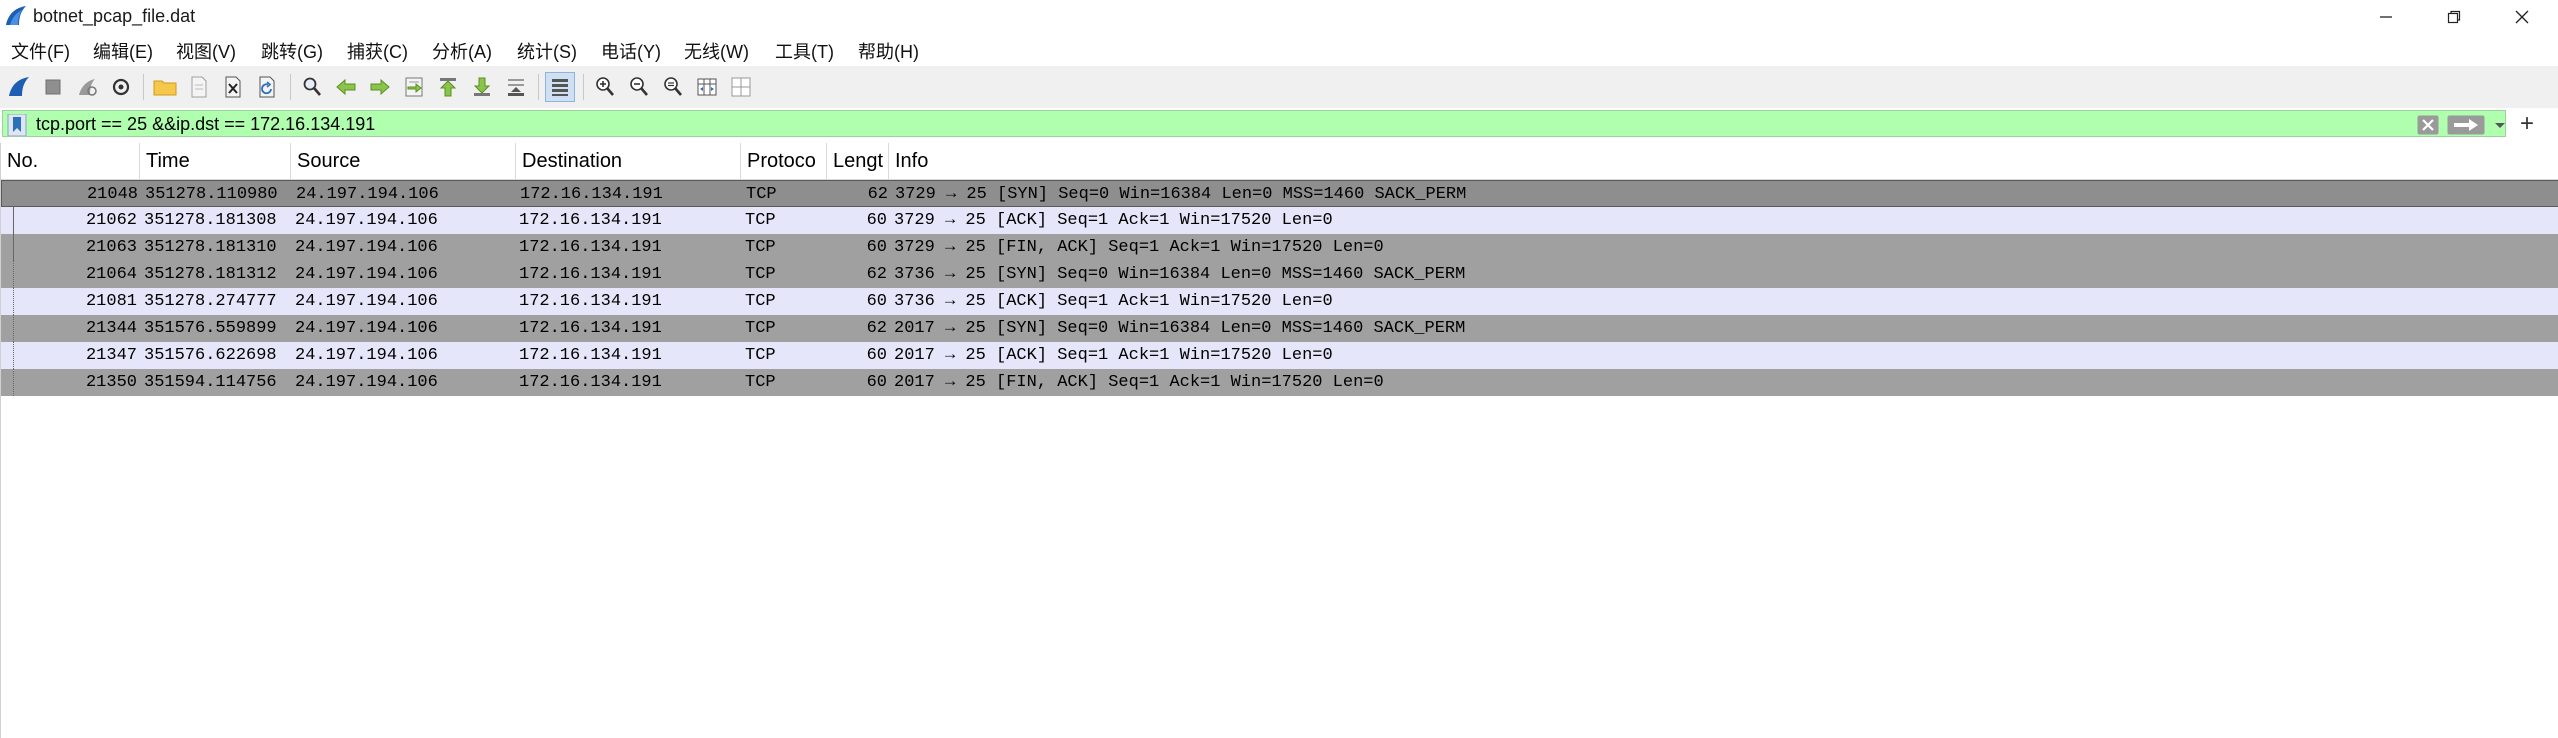  Describe the element at coordinates (877, 194) in the screenshot. I see `packet-length: 62` at that location.